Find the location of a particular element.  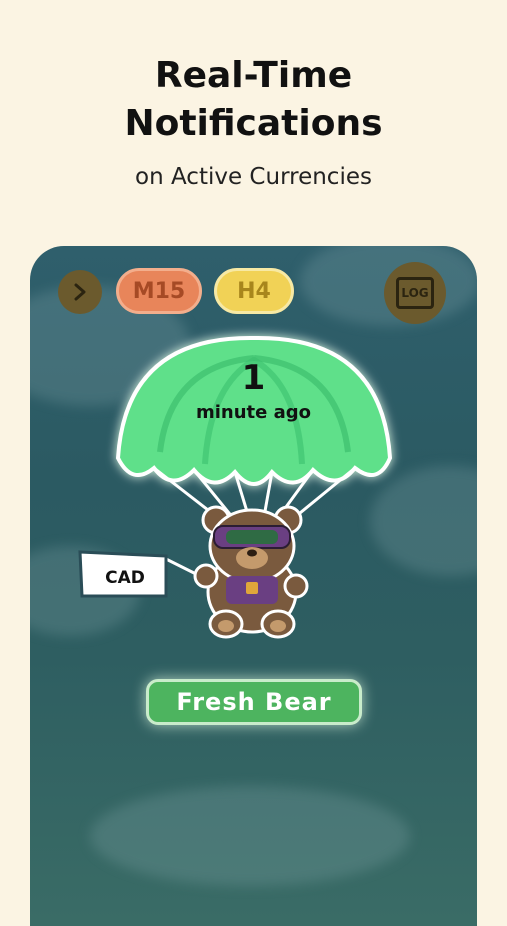

status-badge: Fresh Bear is located at coordinates (254, 702).